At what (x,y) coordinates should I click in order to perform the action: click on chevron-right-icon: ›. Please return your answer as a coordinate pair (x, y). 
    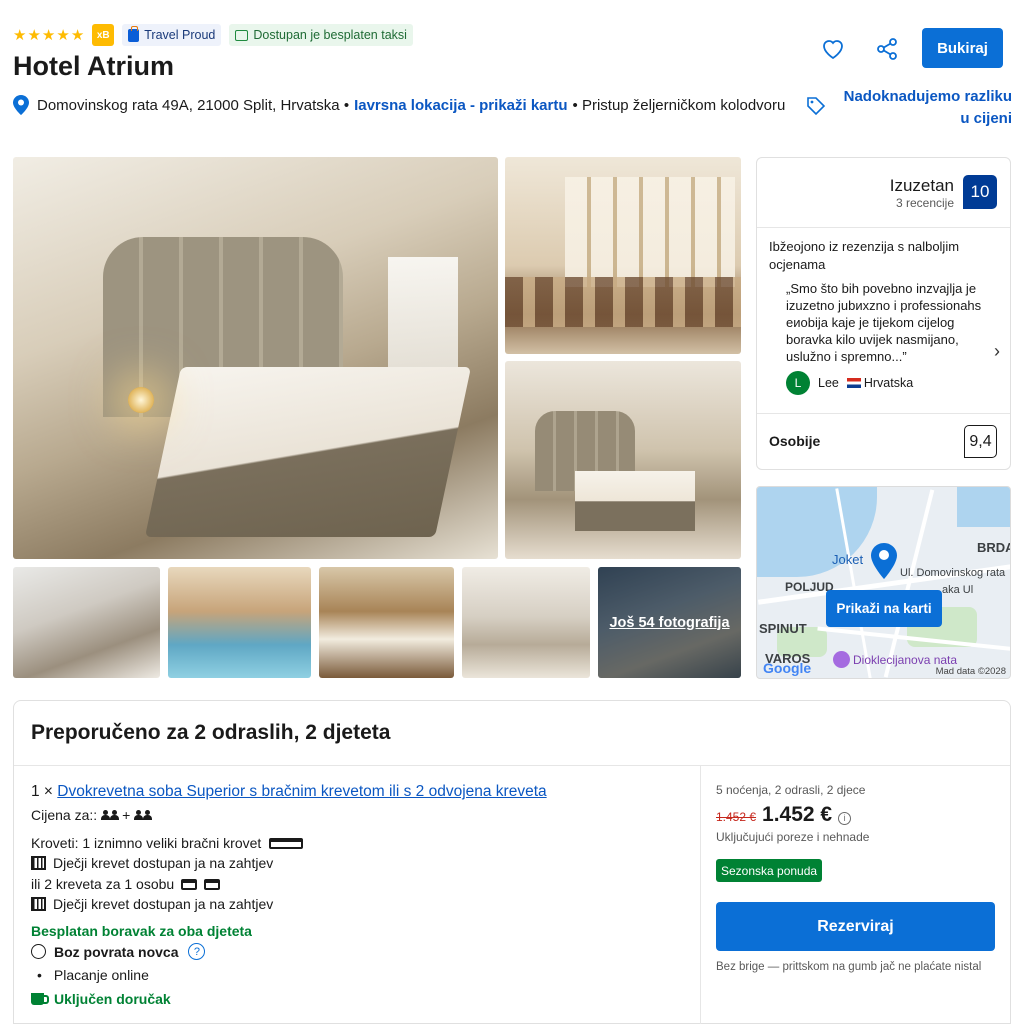
    Looking at the image, I should click on (997, 351).